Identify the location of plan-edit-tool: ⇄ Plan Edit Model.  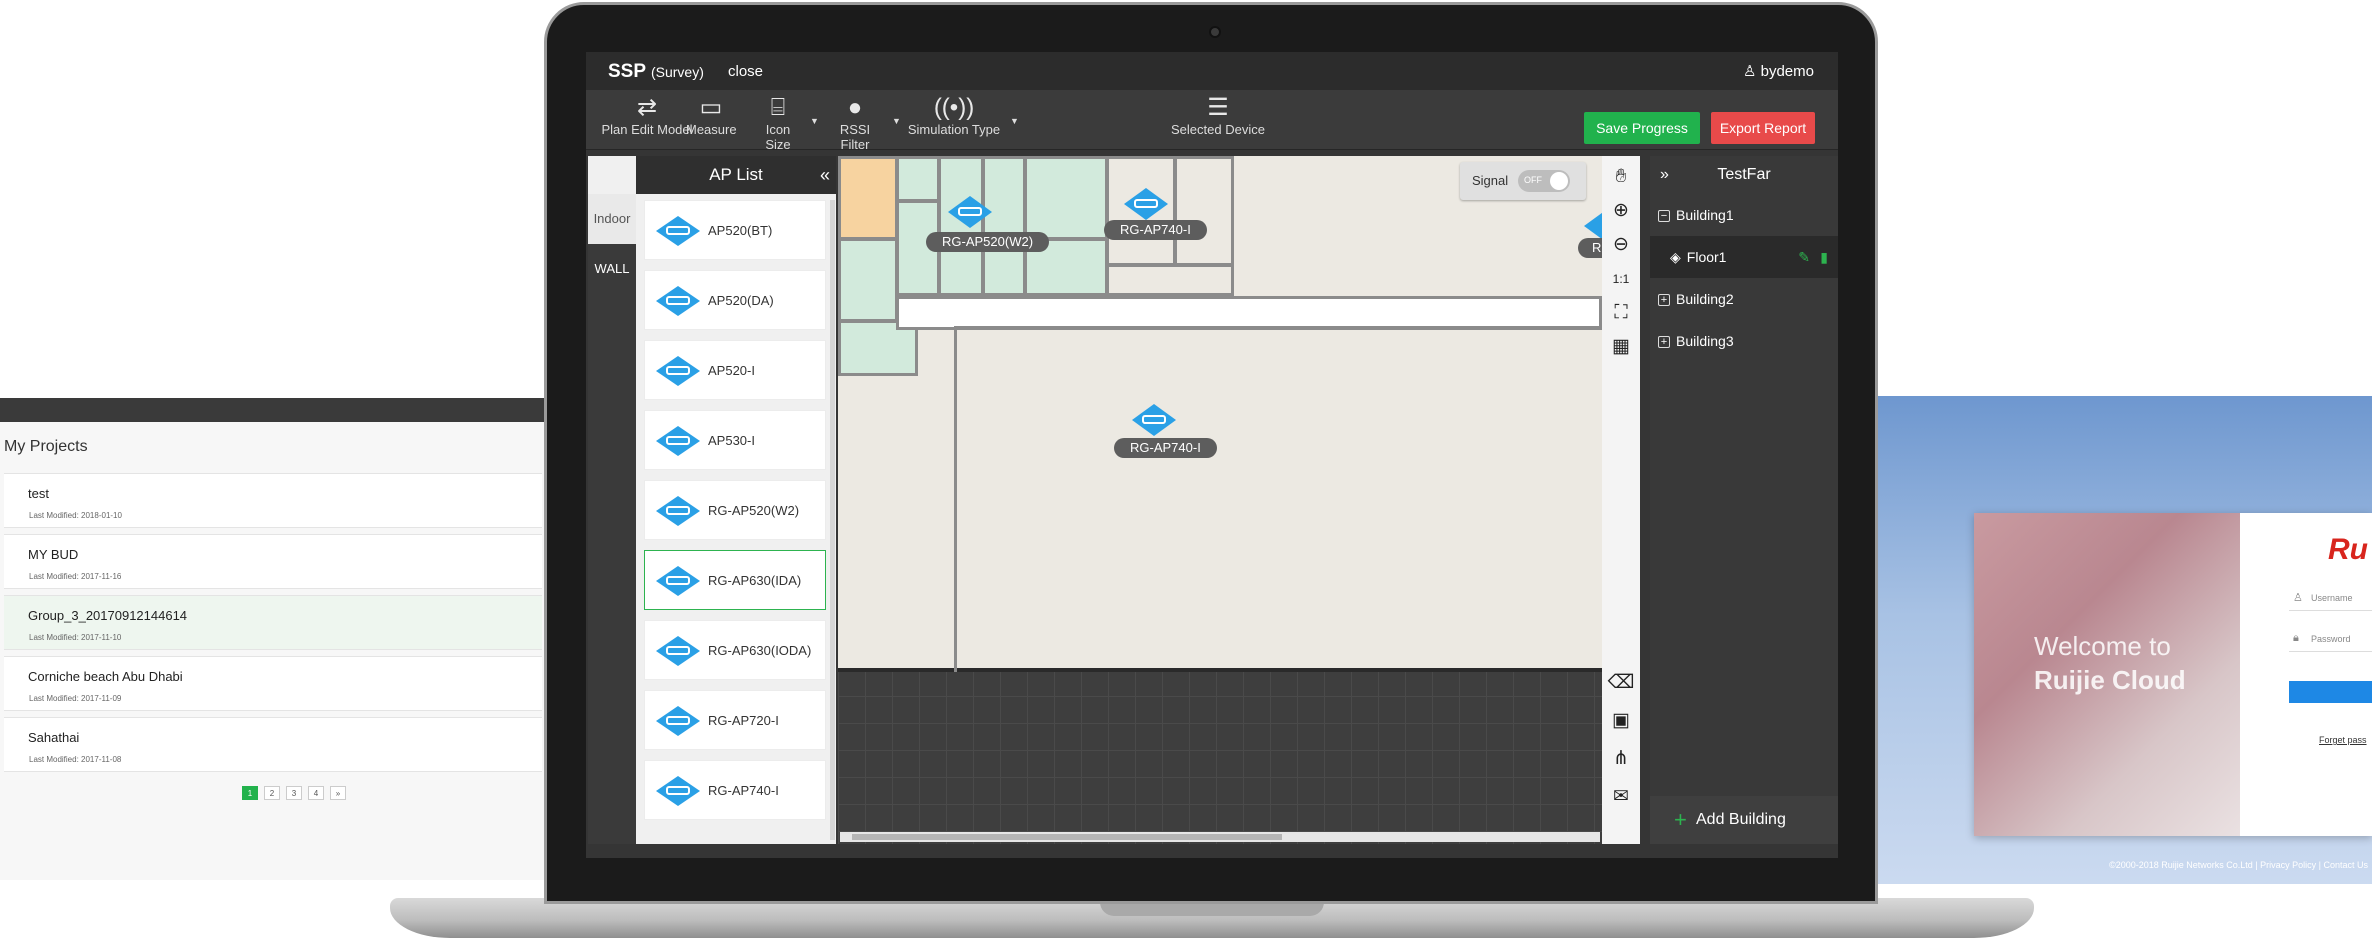
(647, 120).